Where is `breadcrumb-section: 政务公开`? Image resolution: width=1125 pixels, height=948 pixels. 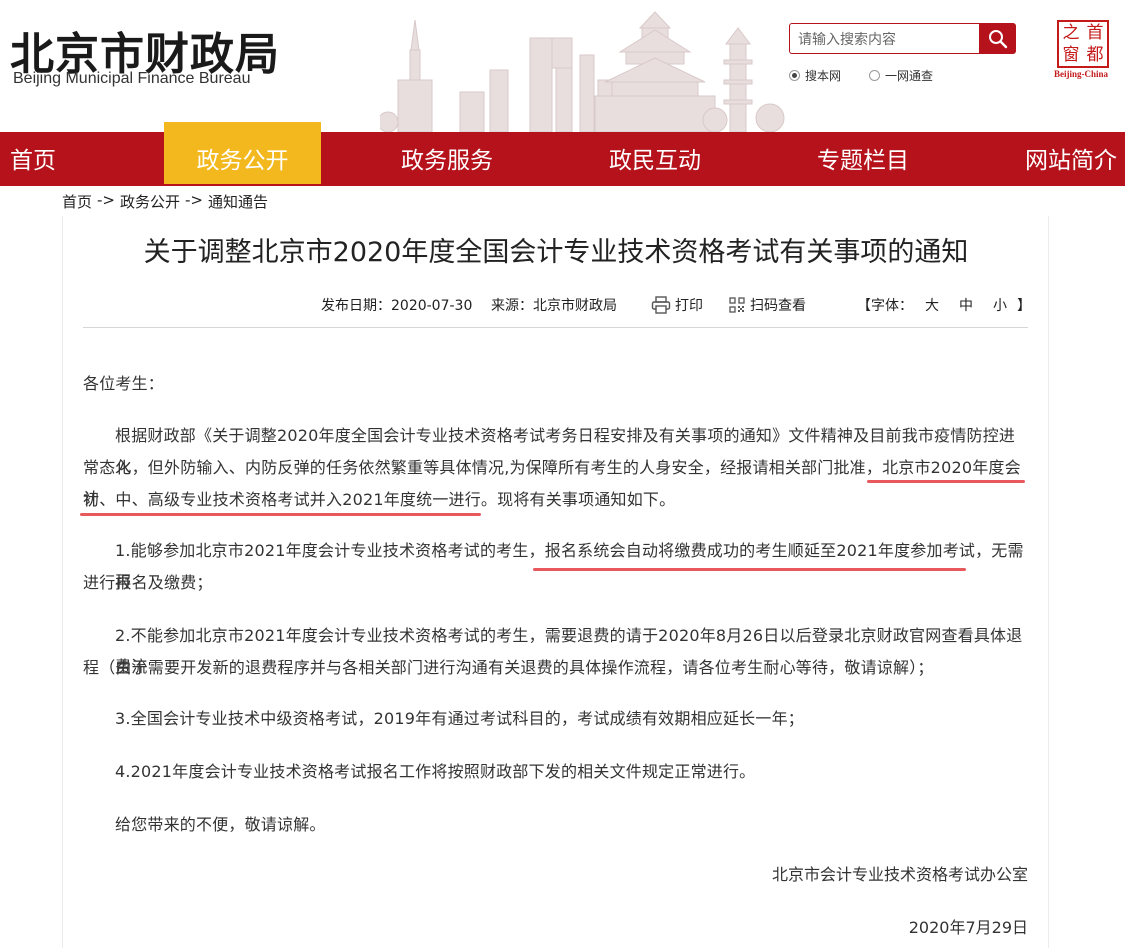
breadcrumb-section: 政务公开 is located at coordinates (150, 201).